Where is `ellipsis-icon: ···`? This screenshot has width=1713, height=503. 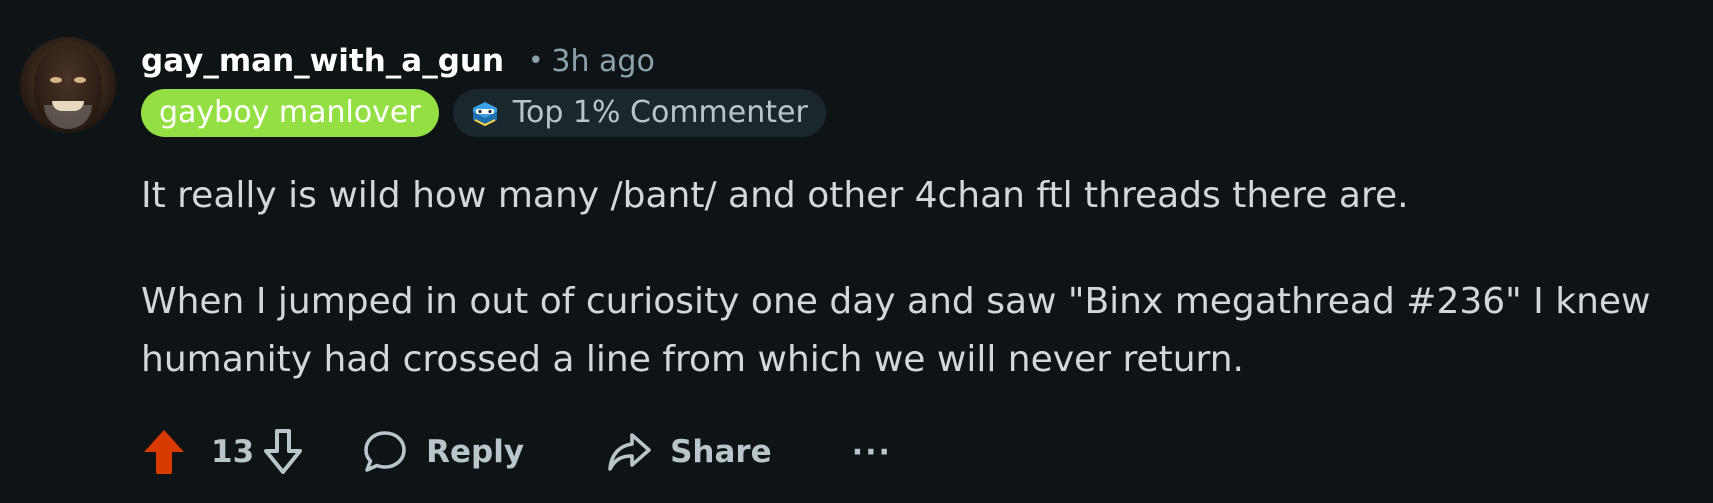
ellipsis-icon: ··· is located at coordinates (871, 452).